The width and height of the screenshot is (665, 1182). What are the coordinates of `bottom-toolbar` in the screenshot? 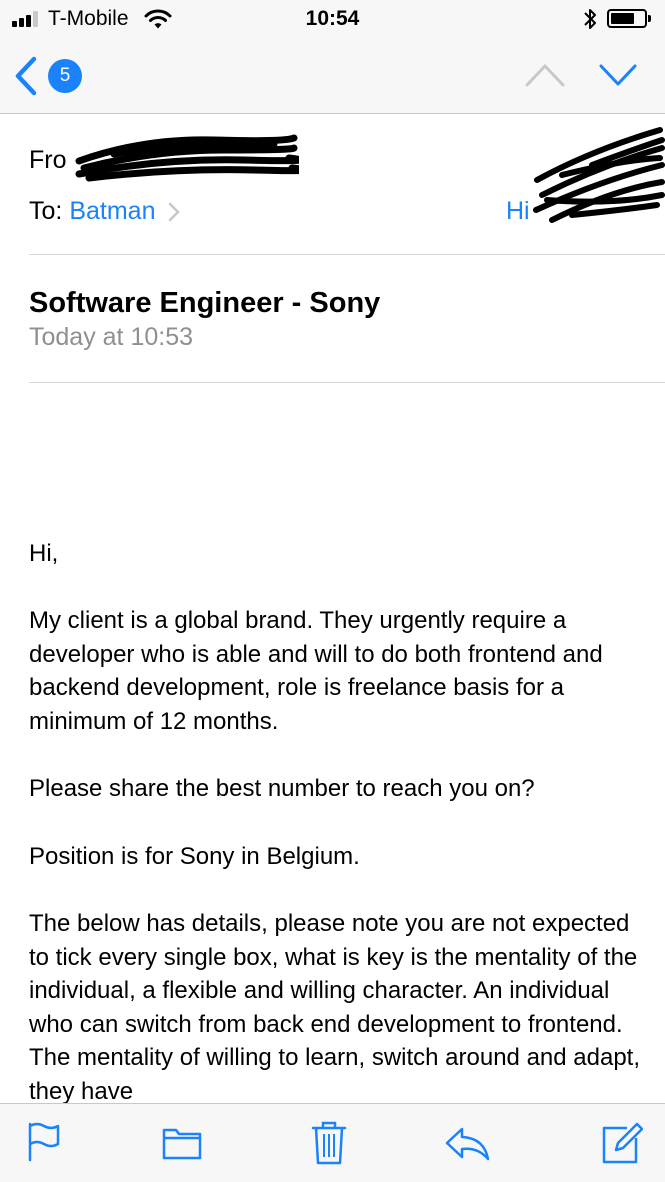 It's located at (332, 1142).